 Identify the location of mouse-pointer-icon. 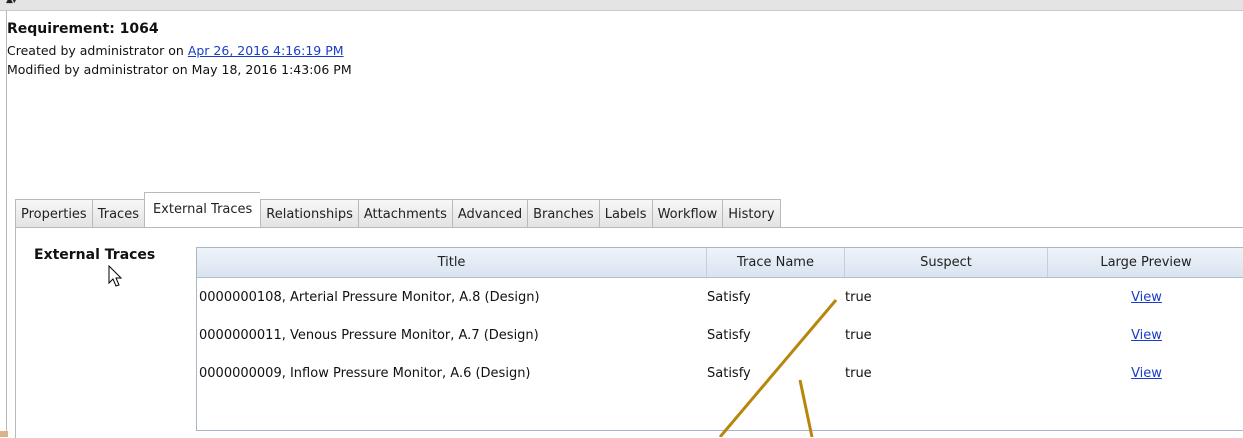
(115, 276).